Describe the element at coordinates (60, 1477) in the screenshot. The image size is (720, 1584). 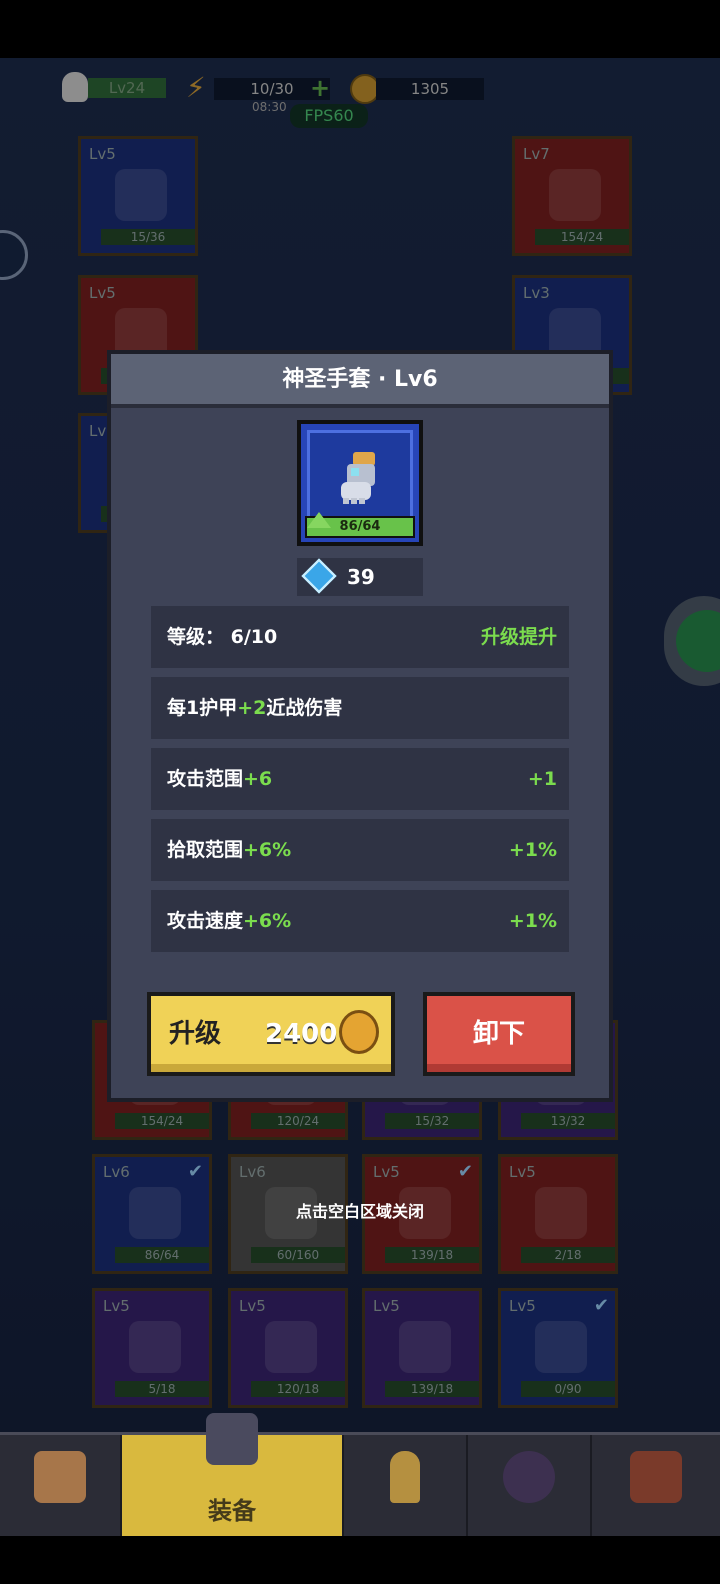
I see `box-icon` at that location.